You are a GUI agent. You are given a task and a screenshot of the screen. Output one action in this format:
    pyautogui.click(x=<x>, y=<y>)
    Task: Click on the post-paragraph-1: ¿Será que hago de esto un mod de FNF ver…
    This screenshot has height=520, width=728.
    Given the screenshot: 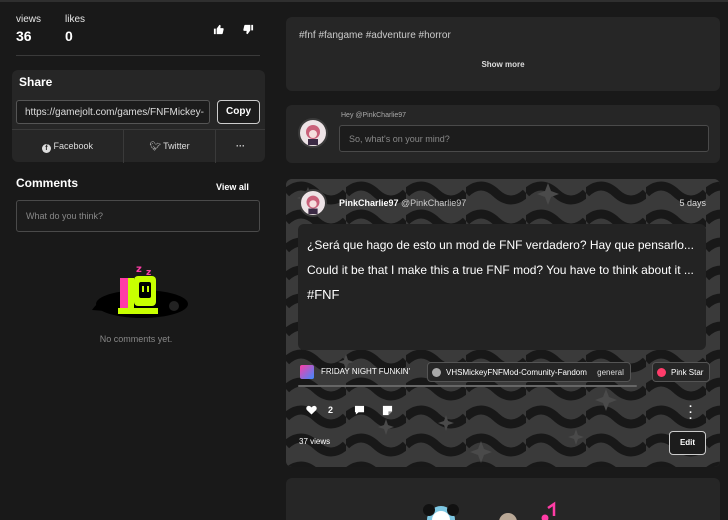 What is the action you would take?
    pyautogui.click(x=500, y=245)
    